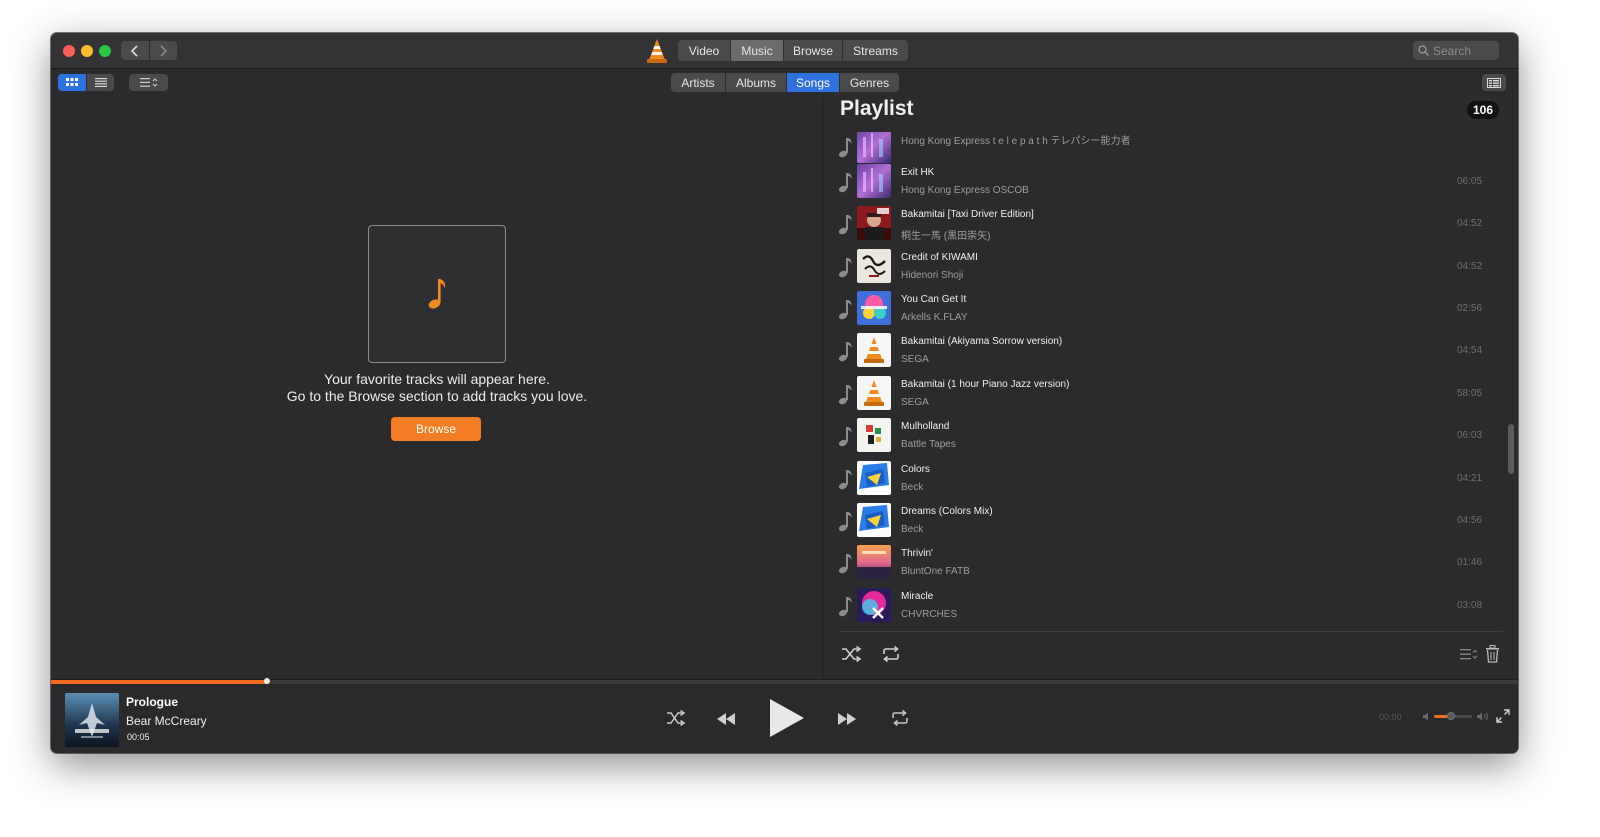 Image resolution: width=1600 pixels, height=837 pixels. I want to click on title-bar: Video Music Browse Streams Search, so click(784, 51).